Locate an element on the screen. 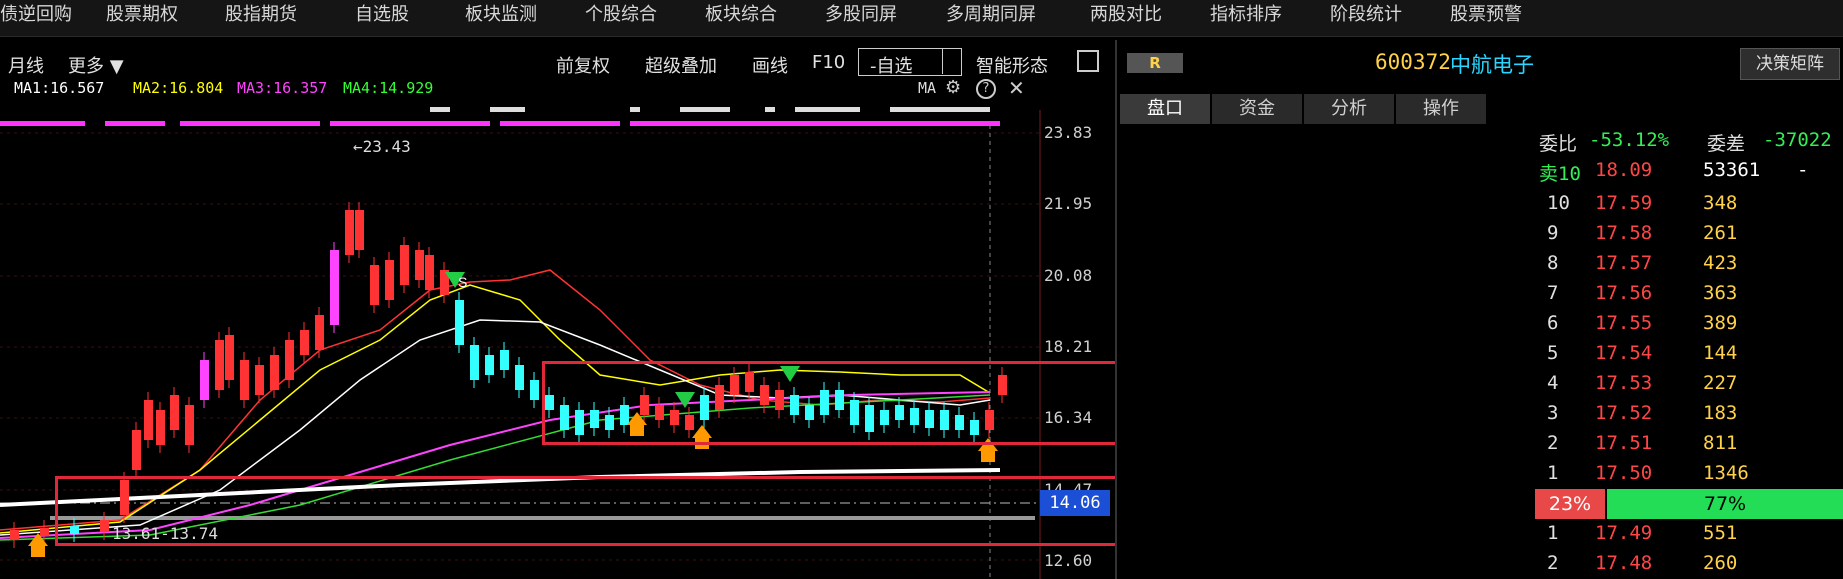 The height and width of the screenshot is (579, 1843). weicha-value: -37022 is located at coordinates (1797, 140).